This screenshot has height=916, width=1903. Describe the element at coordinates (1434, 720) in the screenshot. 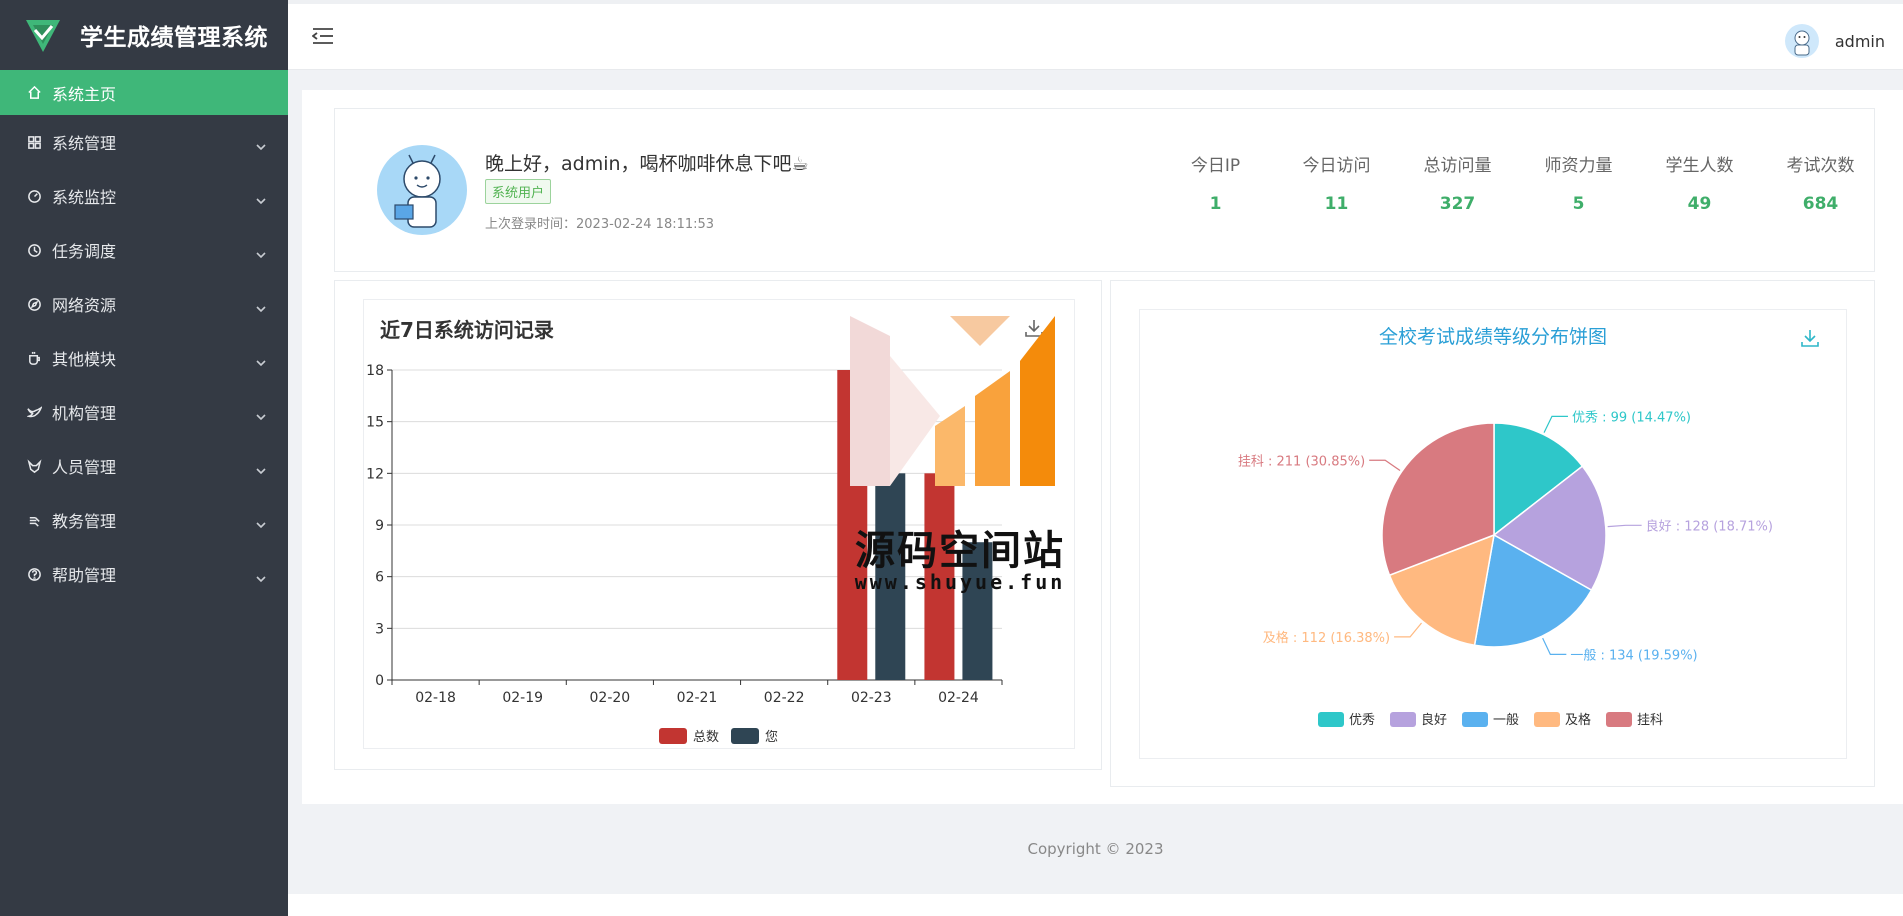

I see `legend-label: 良好` at that location.